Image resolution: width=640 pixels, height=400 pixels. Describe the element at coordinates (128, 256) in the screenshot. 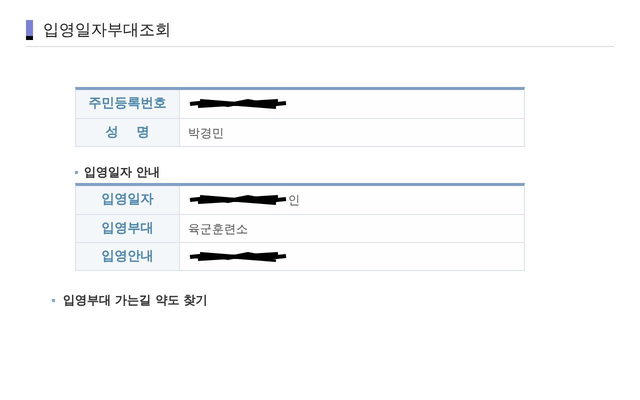

I see `row-label: 입영안내` at that location.